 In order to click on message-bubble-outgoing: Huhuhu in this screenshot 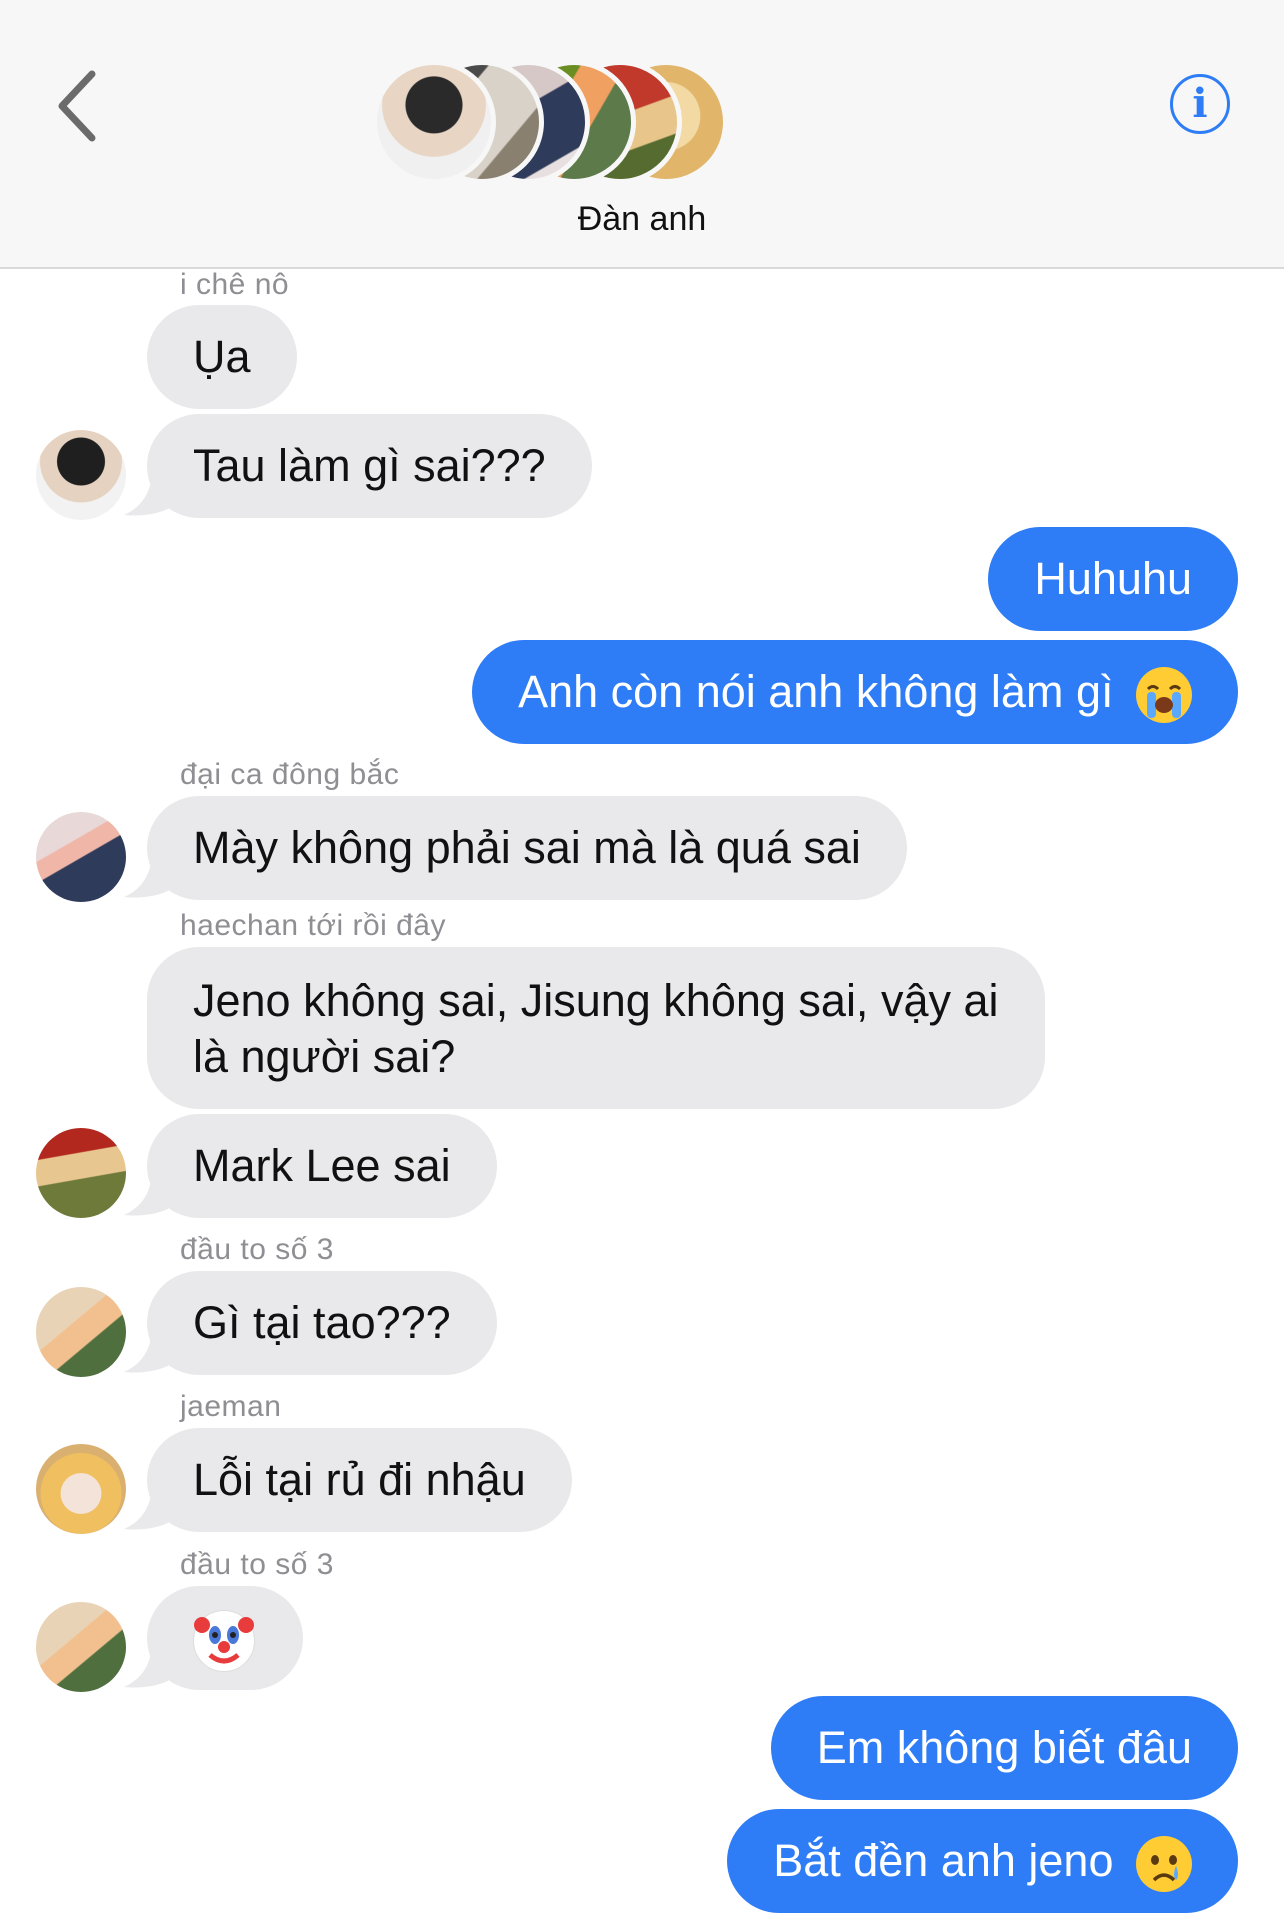, I will do `click(1113, 579)`.